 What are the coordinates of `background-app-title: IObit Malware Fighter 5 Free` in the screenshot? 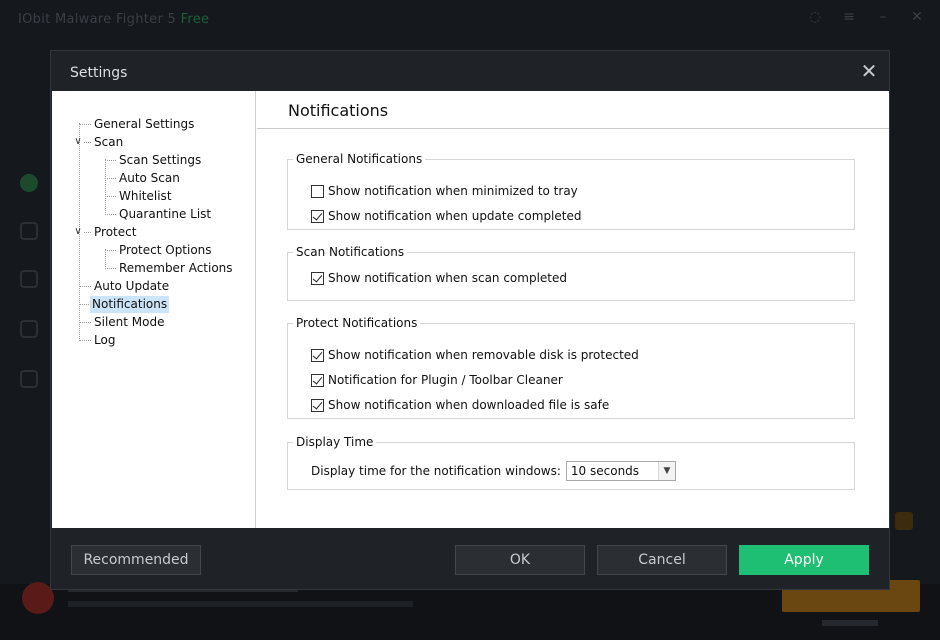 It's located at (114, 19).